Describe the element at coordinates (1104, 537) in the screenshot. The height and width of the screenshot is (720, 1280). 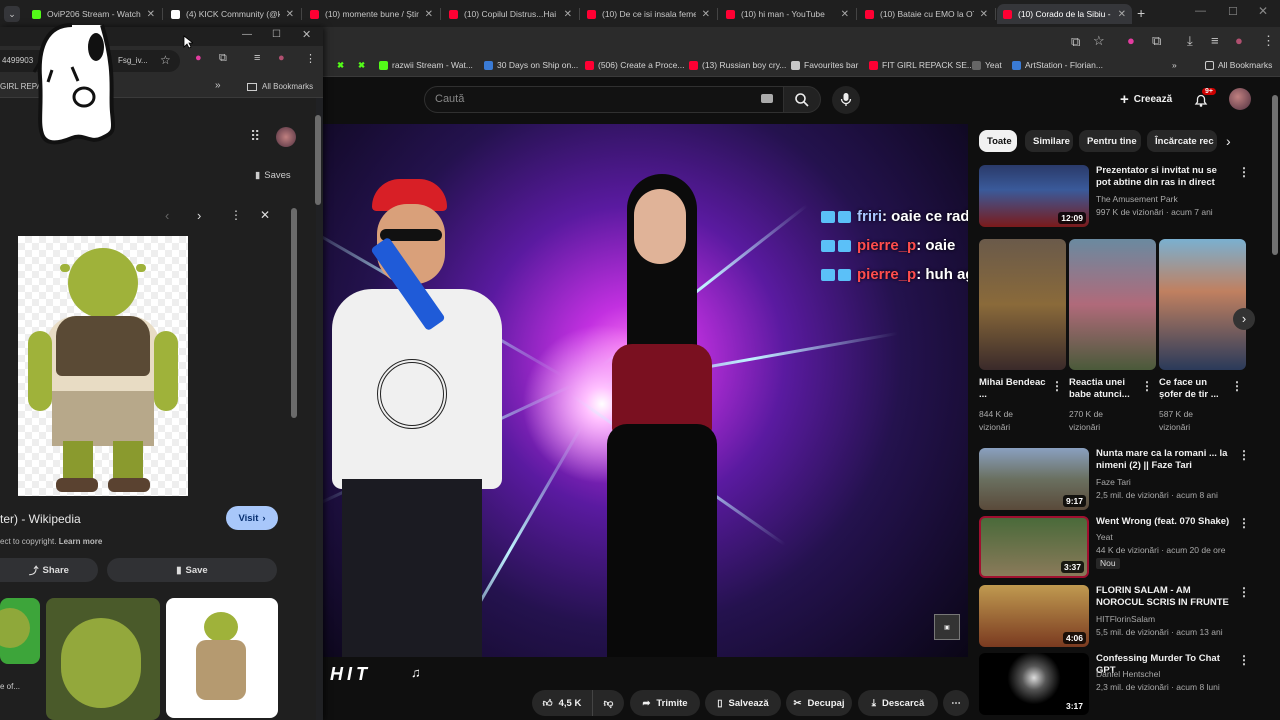
I see `channel-name: Yeat` at that location.